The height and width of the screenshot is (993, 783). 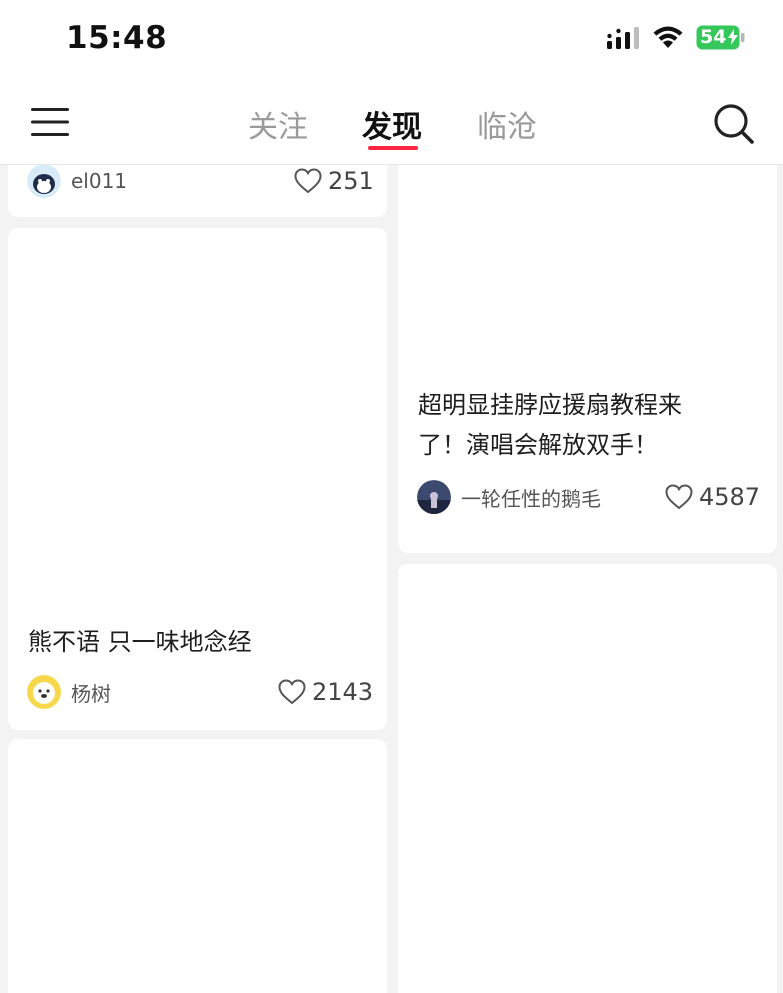 I want to click on card-title-line: 了！演唱会解放双手！, so click(x=538, y=445).